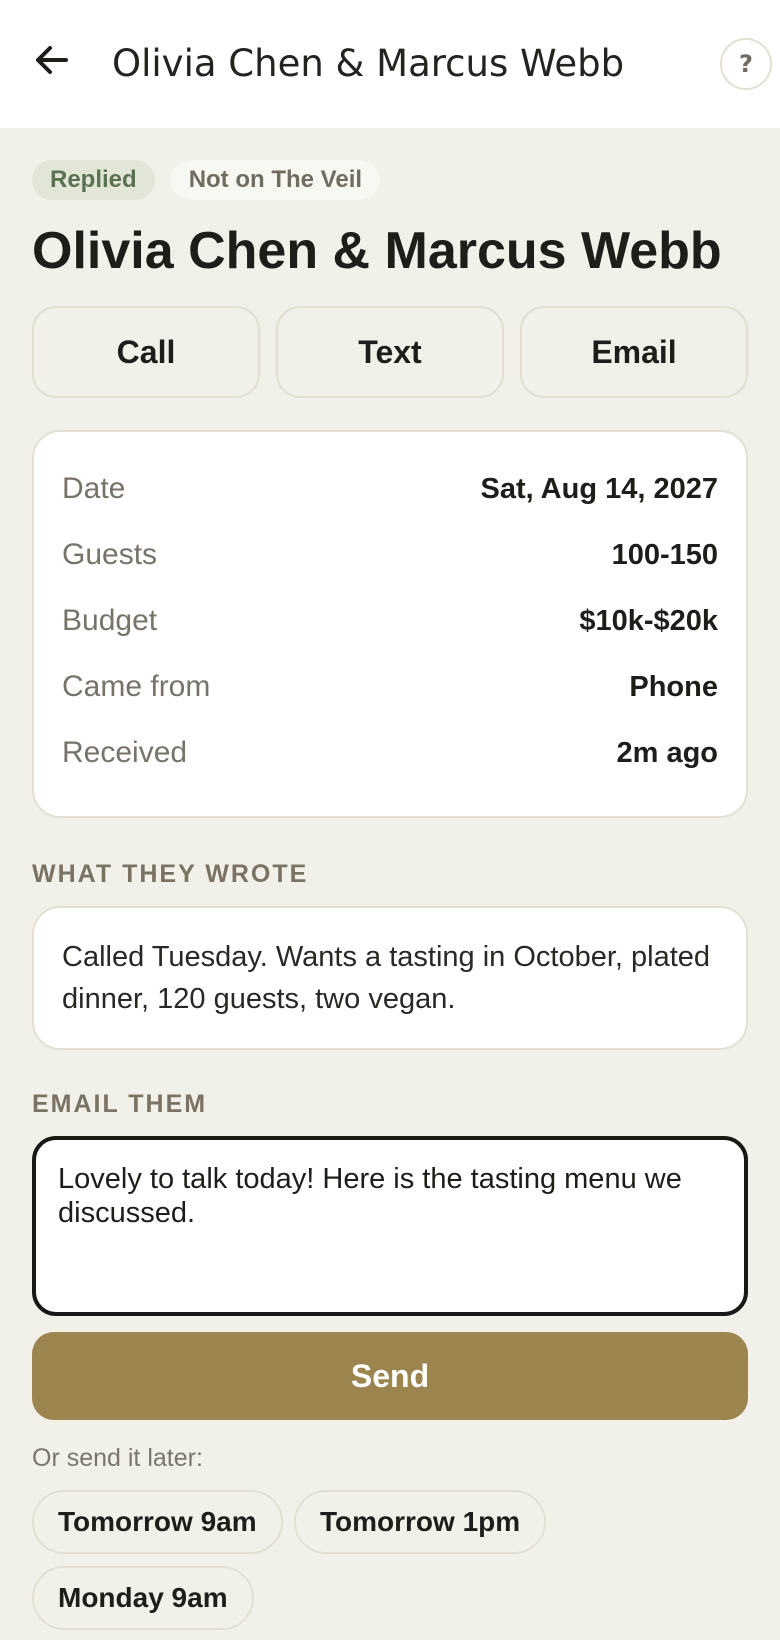  I want to click on detail-value: $10k-$20k, so click(648, 620).